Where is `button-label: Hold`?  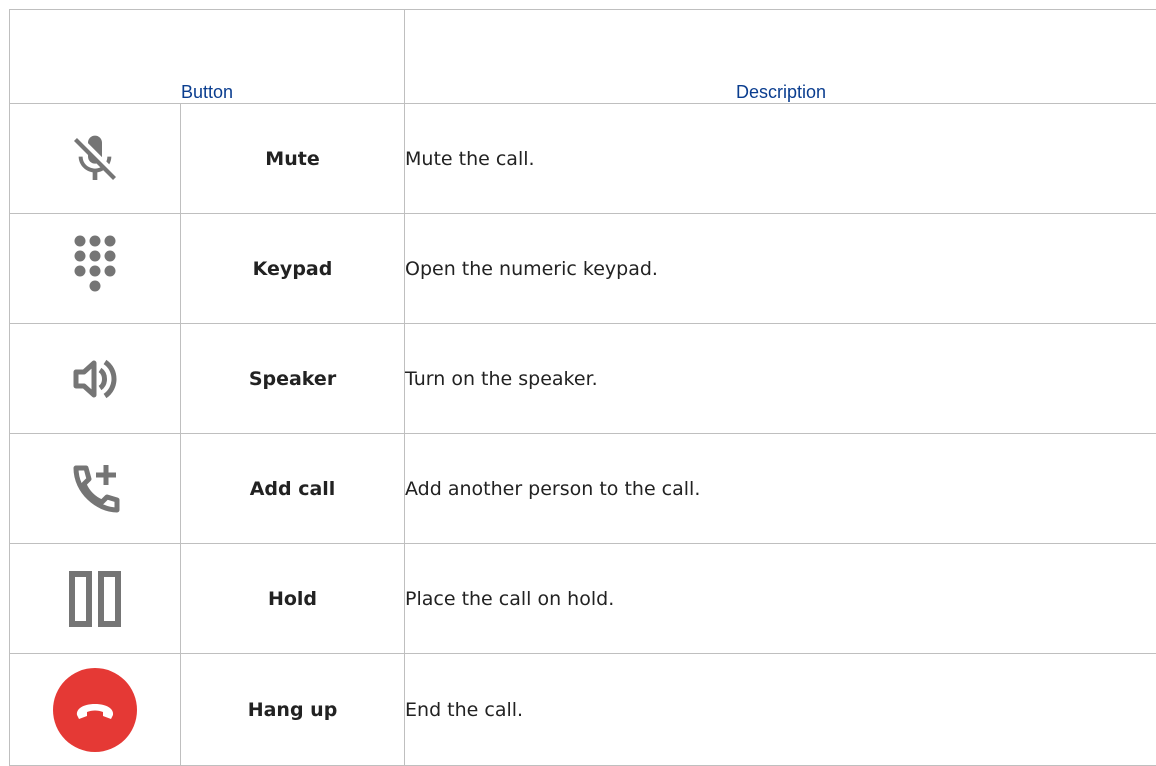 button-label: Hold is located at coordinates (293, 599).